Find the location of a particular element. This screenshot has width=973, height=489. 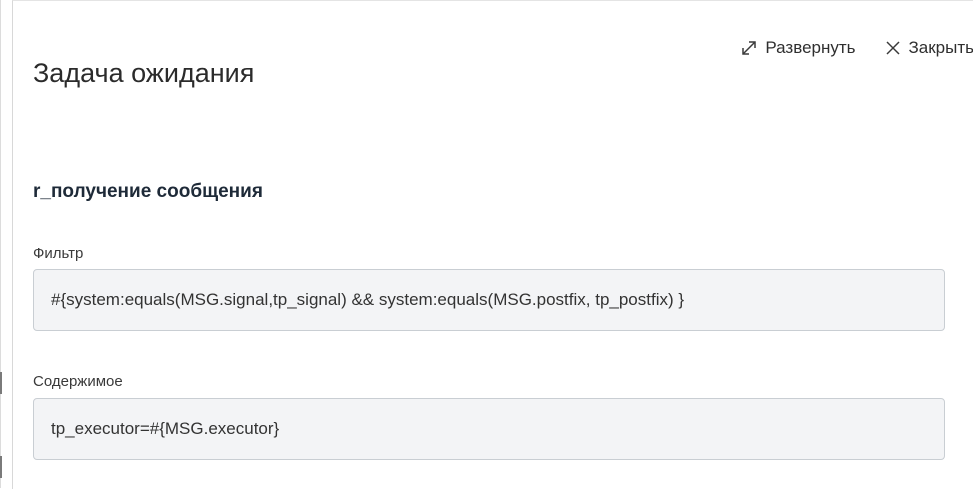

expand-label: Развернуть is located at coordinates (810, 47).